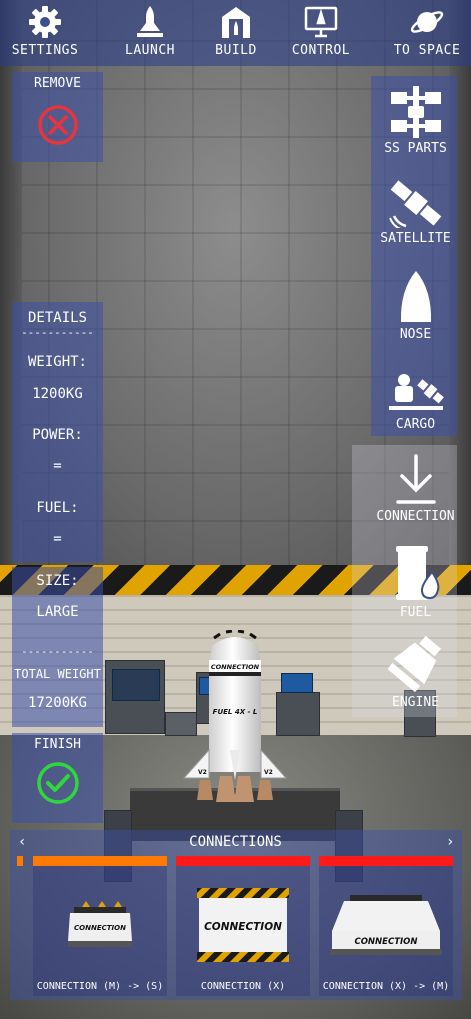 This screenshot has height=1019, width=471. What do you see at coordinates (386, 986) in the screenshot?
I see `part-name: CONNECTION (X) -> (M)` at bounding box center [386, 986].